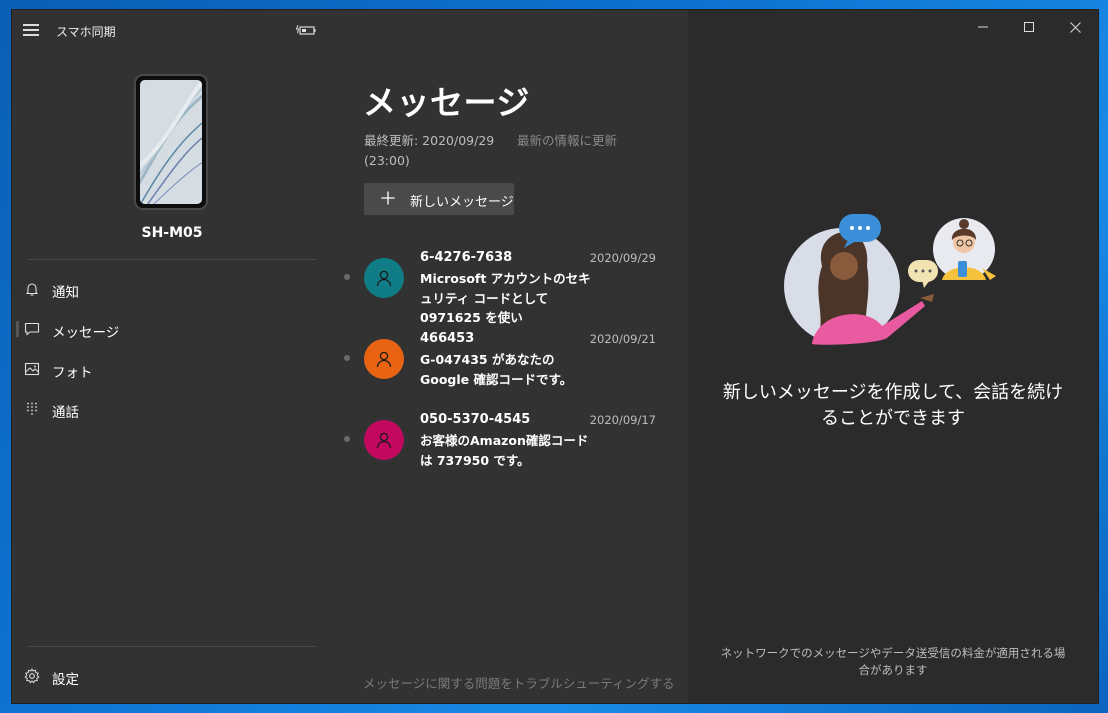 The image size is (1108, 713). What do you see at coordinates (31, 30) in the screenshot?
I see `hamburger-menu-icon` at bounding box center [31, 30].